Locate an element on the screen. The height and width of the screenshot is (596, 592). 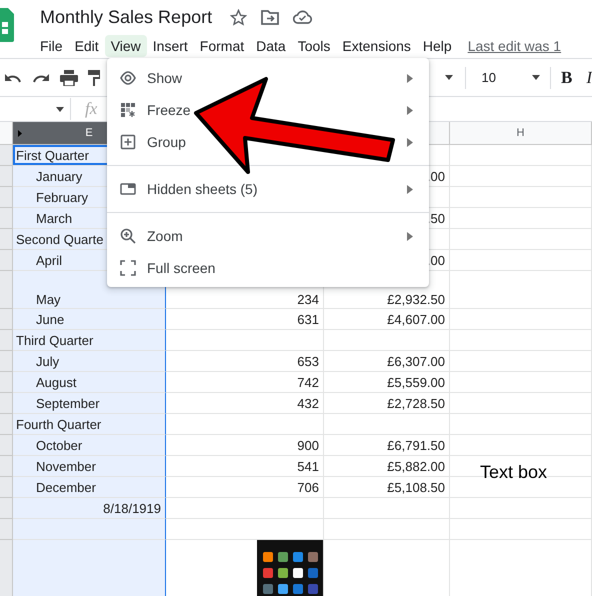
redo-icon is located at coordinates (41, 77).